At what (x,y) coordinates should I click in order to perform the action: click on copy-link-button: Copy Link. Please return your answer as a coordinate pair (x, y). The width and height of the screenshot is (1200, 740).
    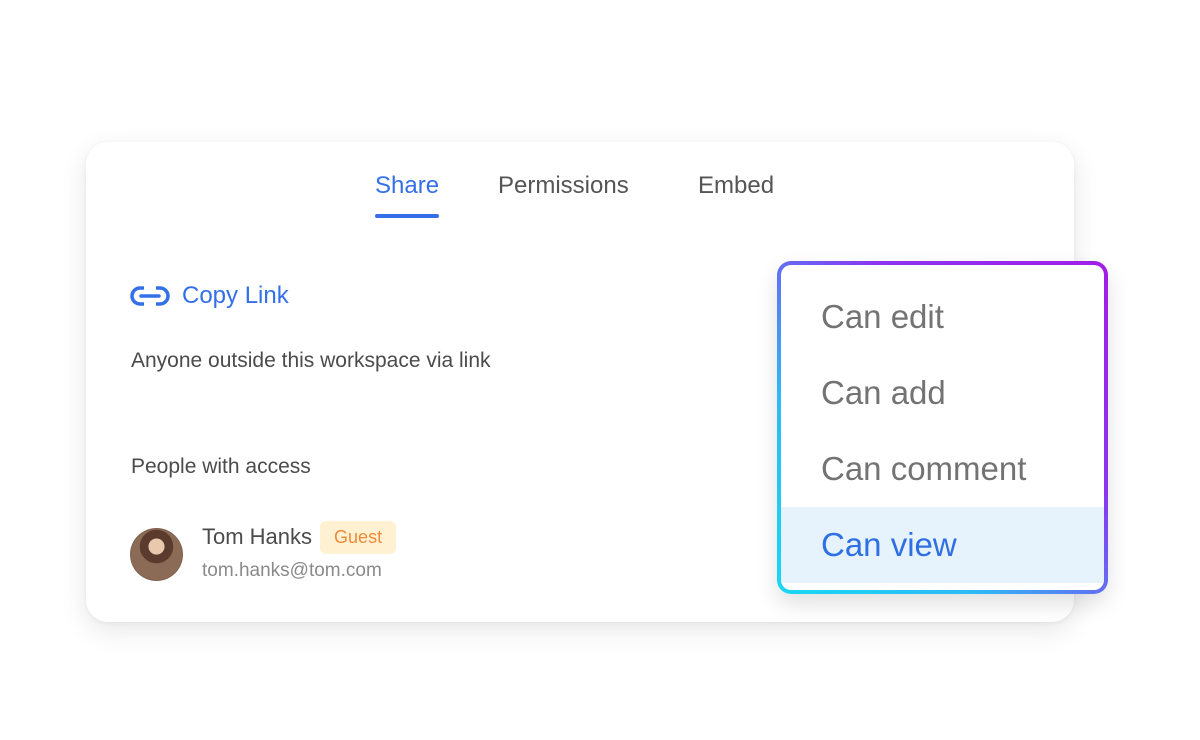
    Looking at the image, I should click on (209, 296).